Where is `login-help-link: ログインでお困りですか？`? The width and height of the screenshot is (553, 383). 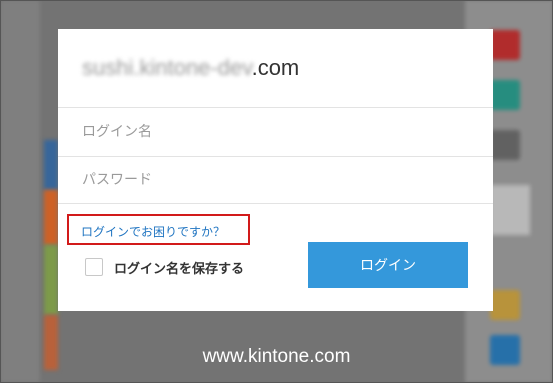 login-help-link: ログインでお困りですか？ is located at coordinates (153, 231).